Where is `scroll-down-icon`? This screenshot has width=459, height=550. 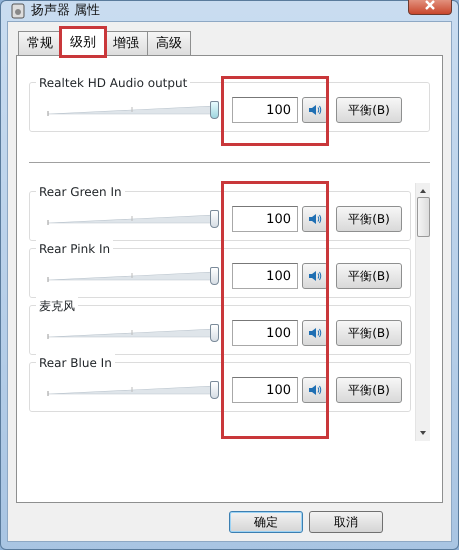
scroll-down-icon is located at coordinates (423, 433).